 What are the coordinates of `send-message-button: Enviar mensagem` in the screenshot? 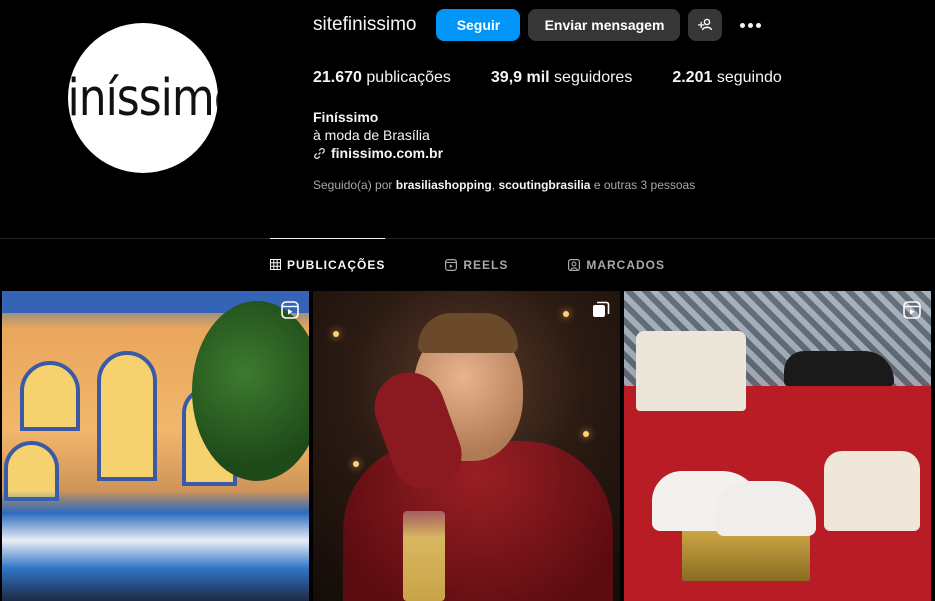 It's located at (604, 25).